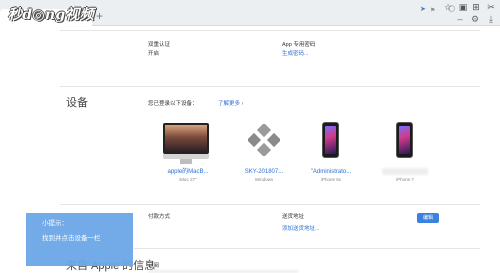 This screenshot has height=273, width=500. What do you see at coordinates (293, 217) in the screenshot?
I see `shipping-address-label: 送货地址` at bounding box center [293, 217].